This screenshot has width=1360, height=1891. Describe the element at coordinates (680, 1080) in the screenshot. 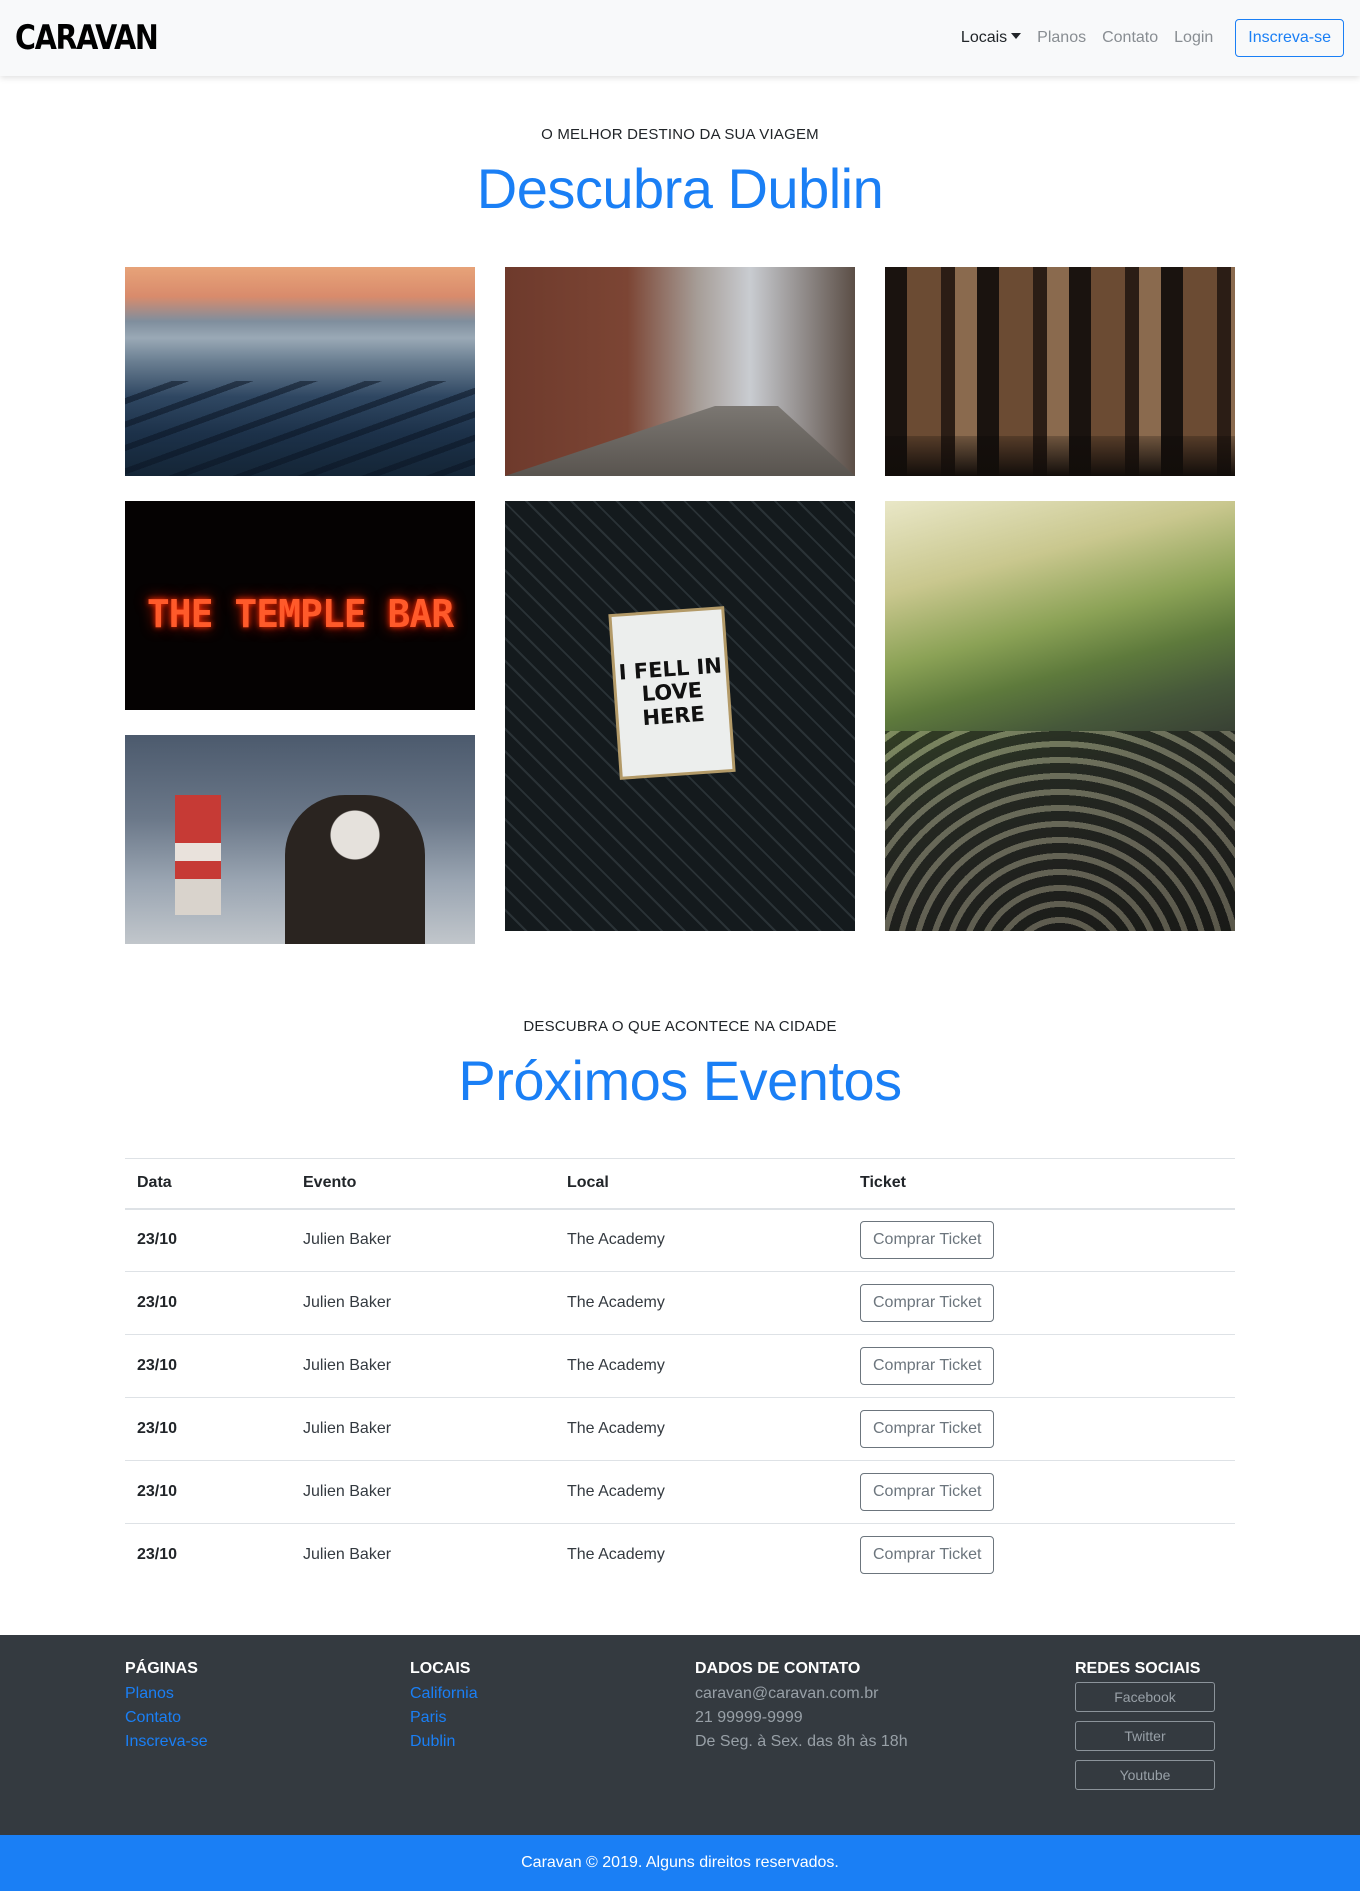

I see `events-title: Próximos Eventos` at that location.